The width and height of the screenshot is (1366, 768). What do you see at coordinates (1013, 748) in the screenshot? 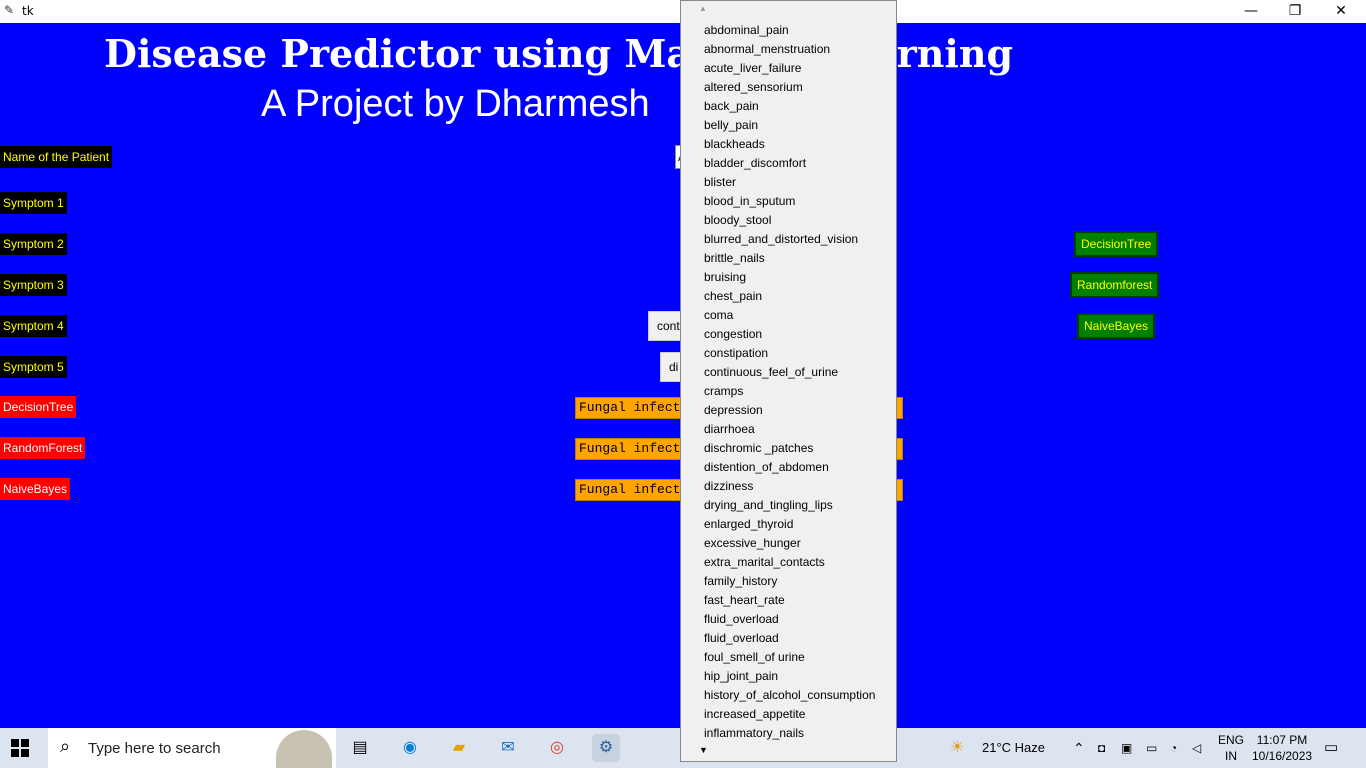
I see `weather-text: 21°C Haze` at bounding box center [1013, 748].